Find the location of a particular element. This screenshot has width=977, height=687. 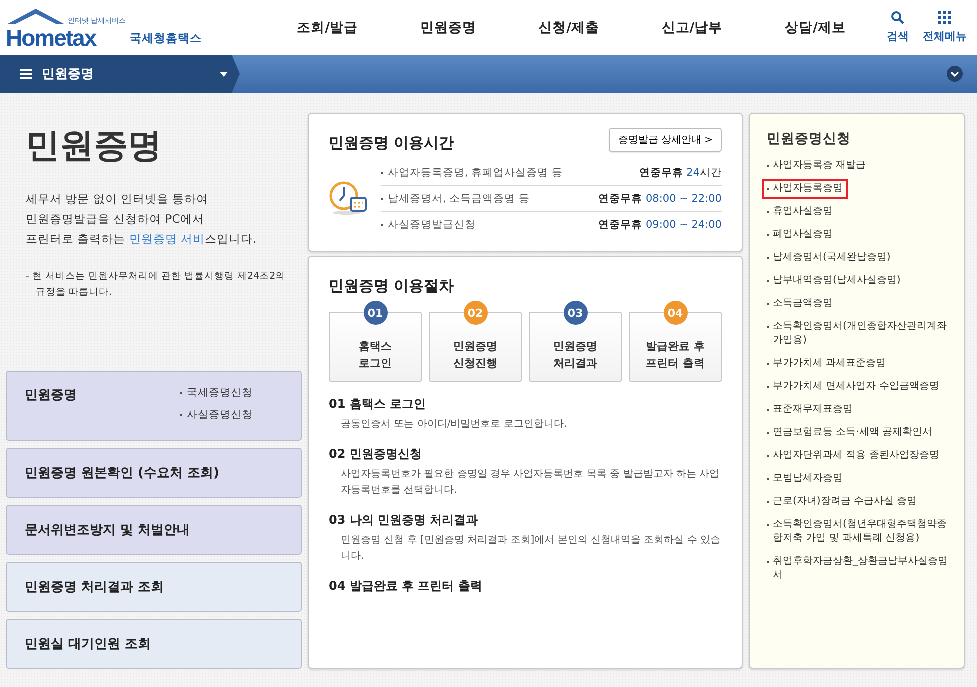

side-menu-button: 민원증명 처리결과 조회 is located at coordinates (154, 587).